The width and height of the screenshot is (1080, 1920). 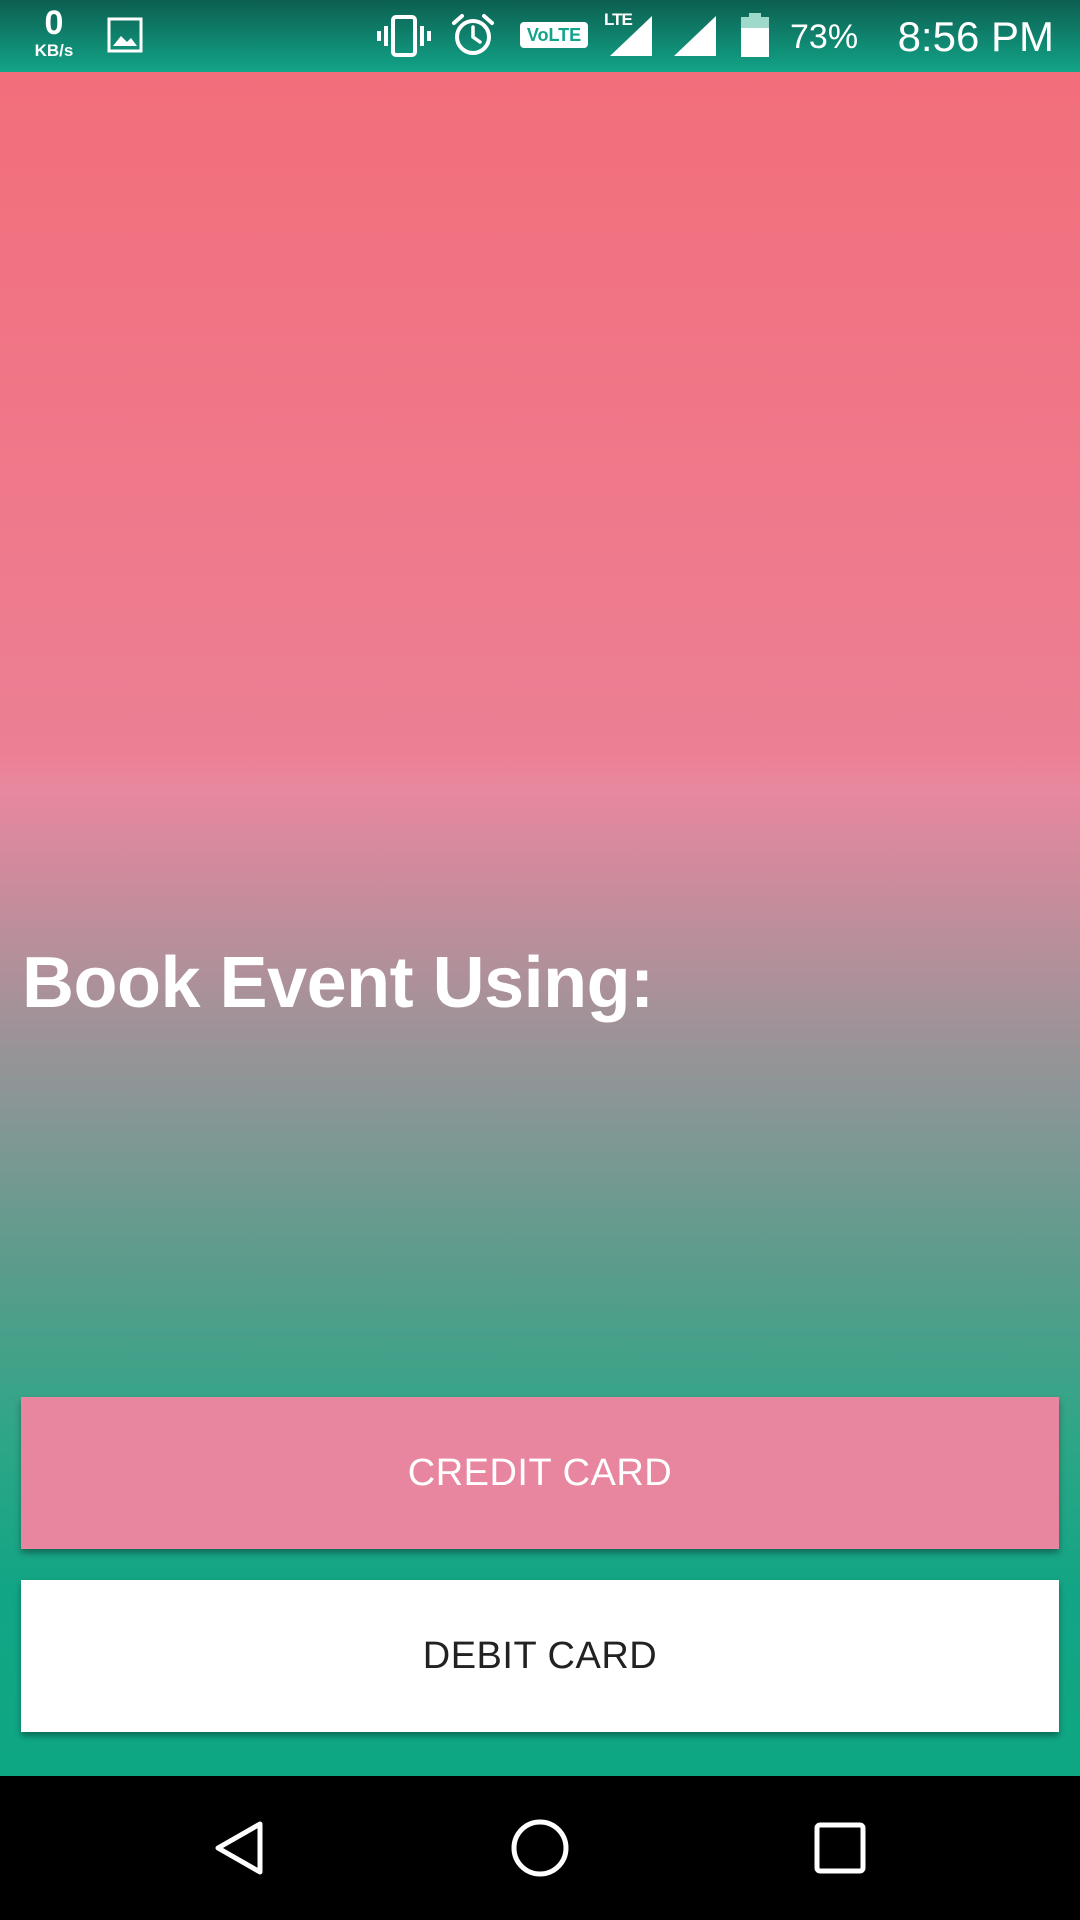 I want to click on vibrate-icon, so click(x=404, y=38).